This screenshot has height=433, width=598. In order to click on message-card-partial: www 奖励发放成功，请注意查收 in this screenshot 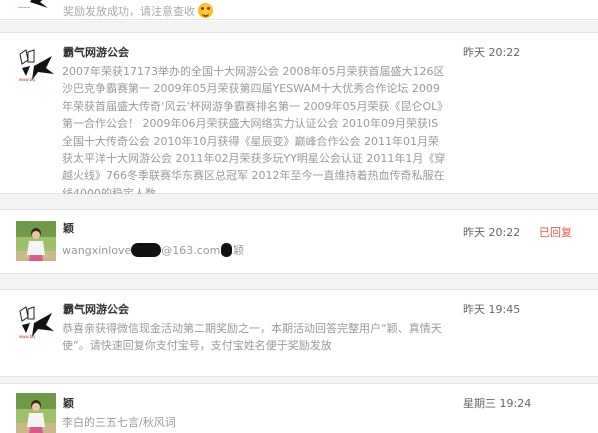, I will do `click(299, 10)`.